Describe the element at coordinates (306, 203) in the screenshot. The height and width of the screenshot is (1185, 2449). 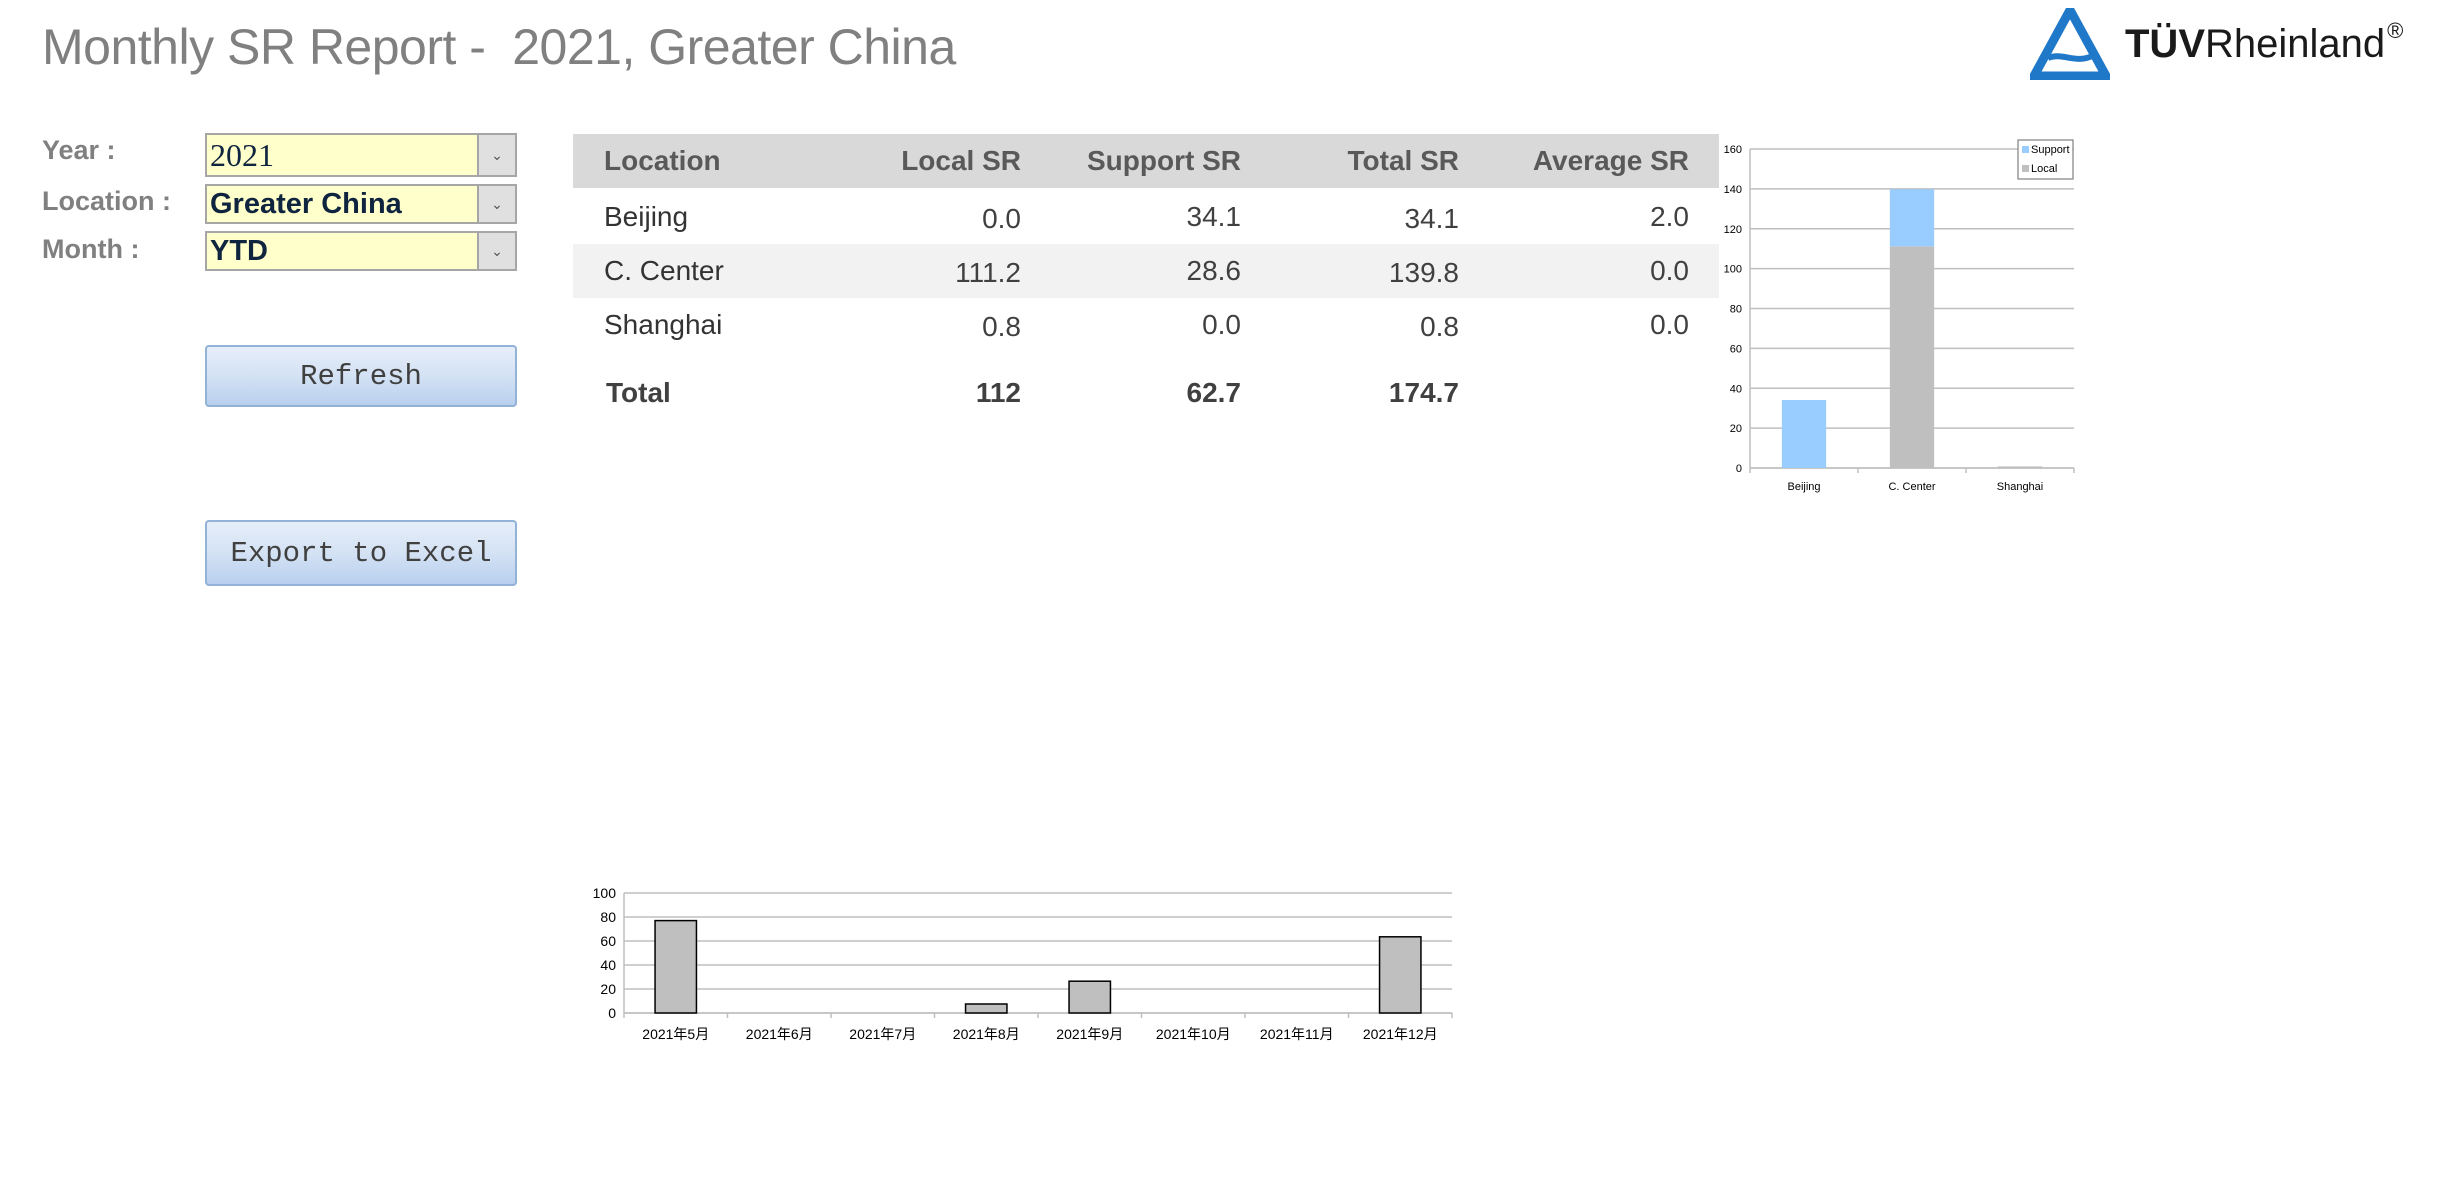
I see `location-value: Greater China` at that location.